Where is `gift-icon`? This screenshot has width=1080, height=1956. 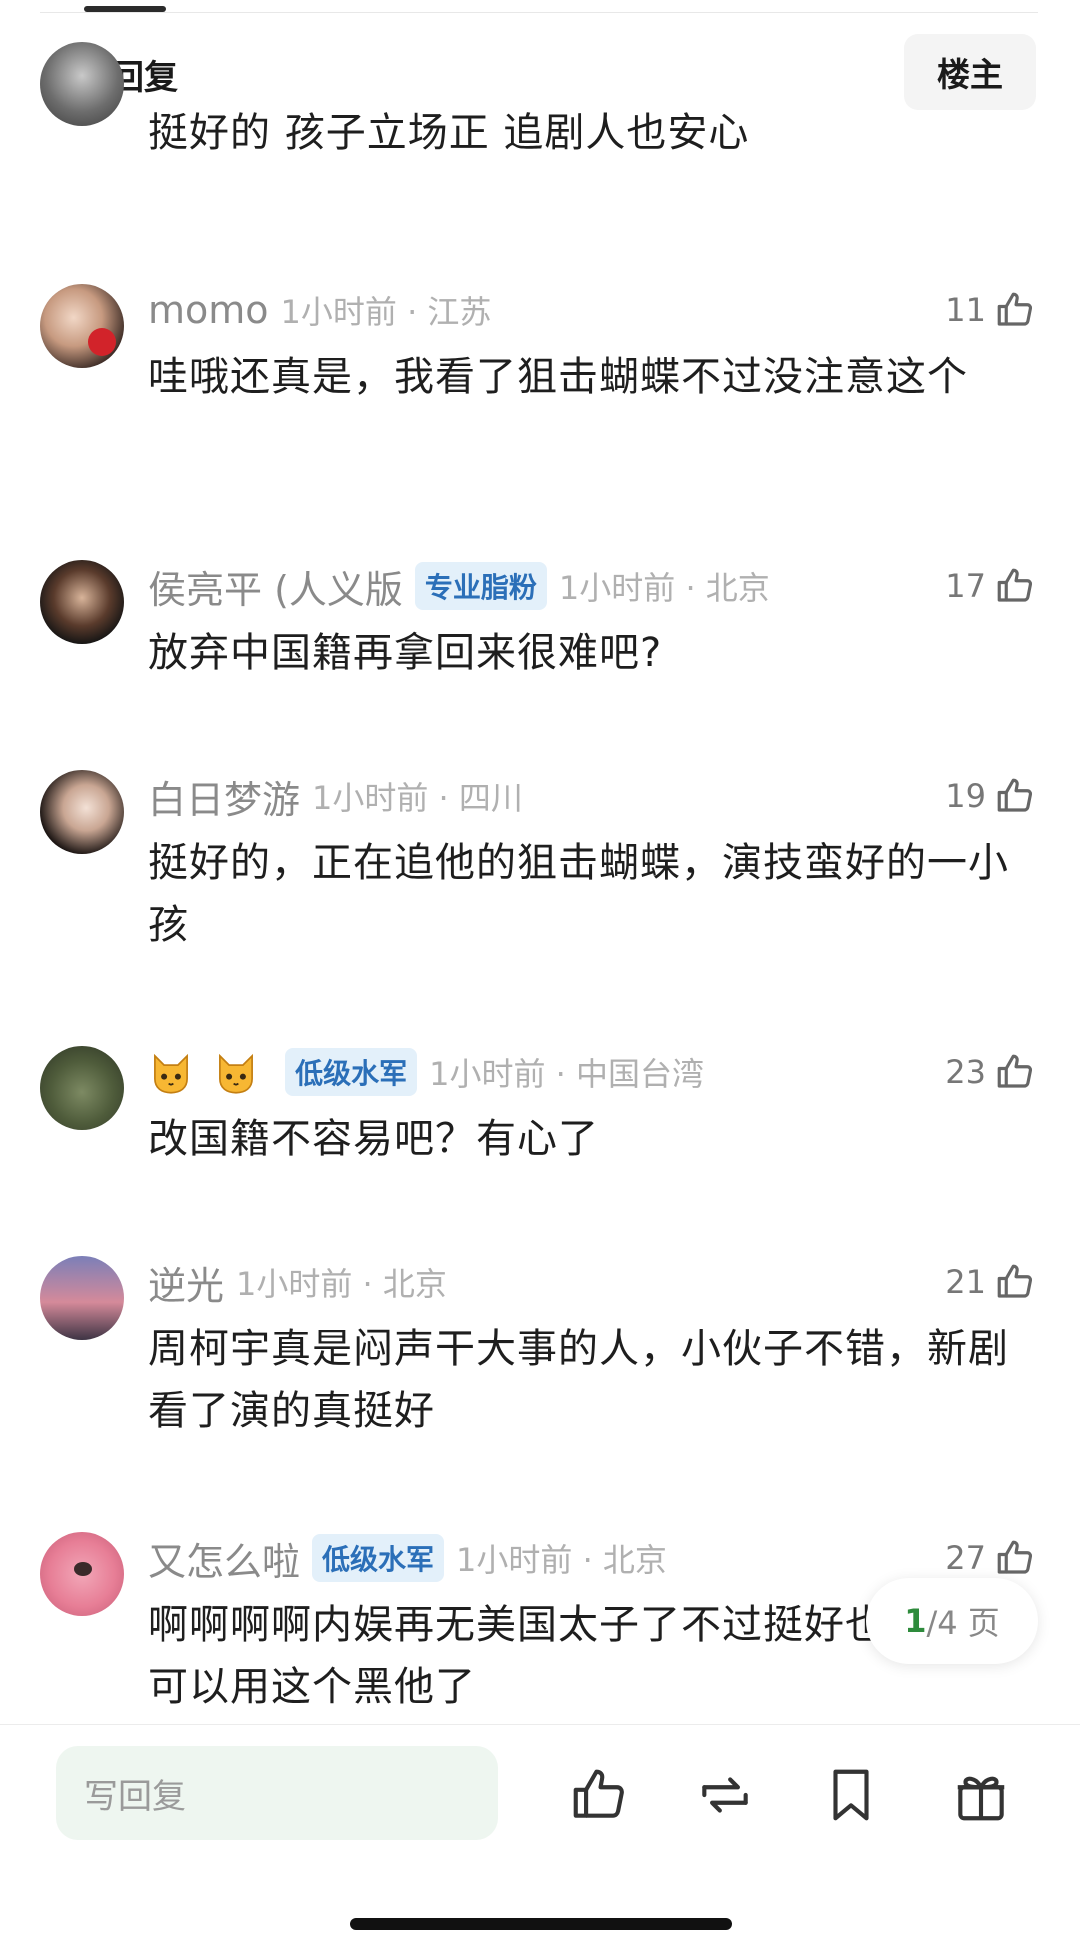 gift-icon is located at coordinates (981, 1795).